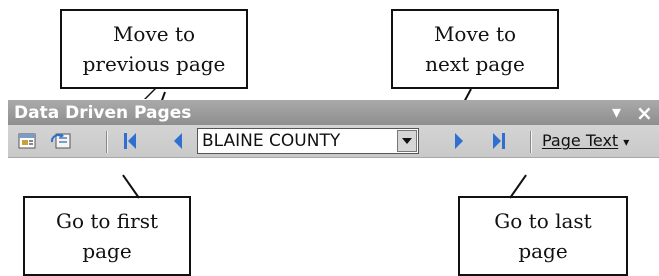 The image size is (659, 276). I want to click on toolbar-titlebar: Data Driven Pages ▾ ×, so click(333, 113).